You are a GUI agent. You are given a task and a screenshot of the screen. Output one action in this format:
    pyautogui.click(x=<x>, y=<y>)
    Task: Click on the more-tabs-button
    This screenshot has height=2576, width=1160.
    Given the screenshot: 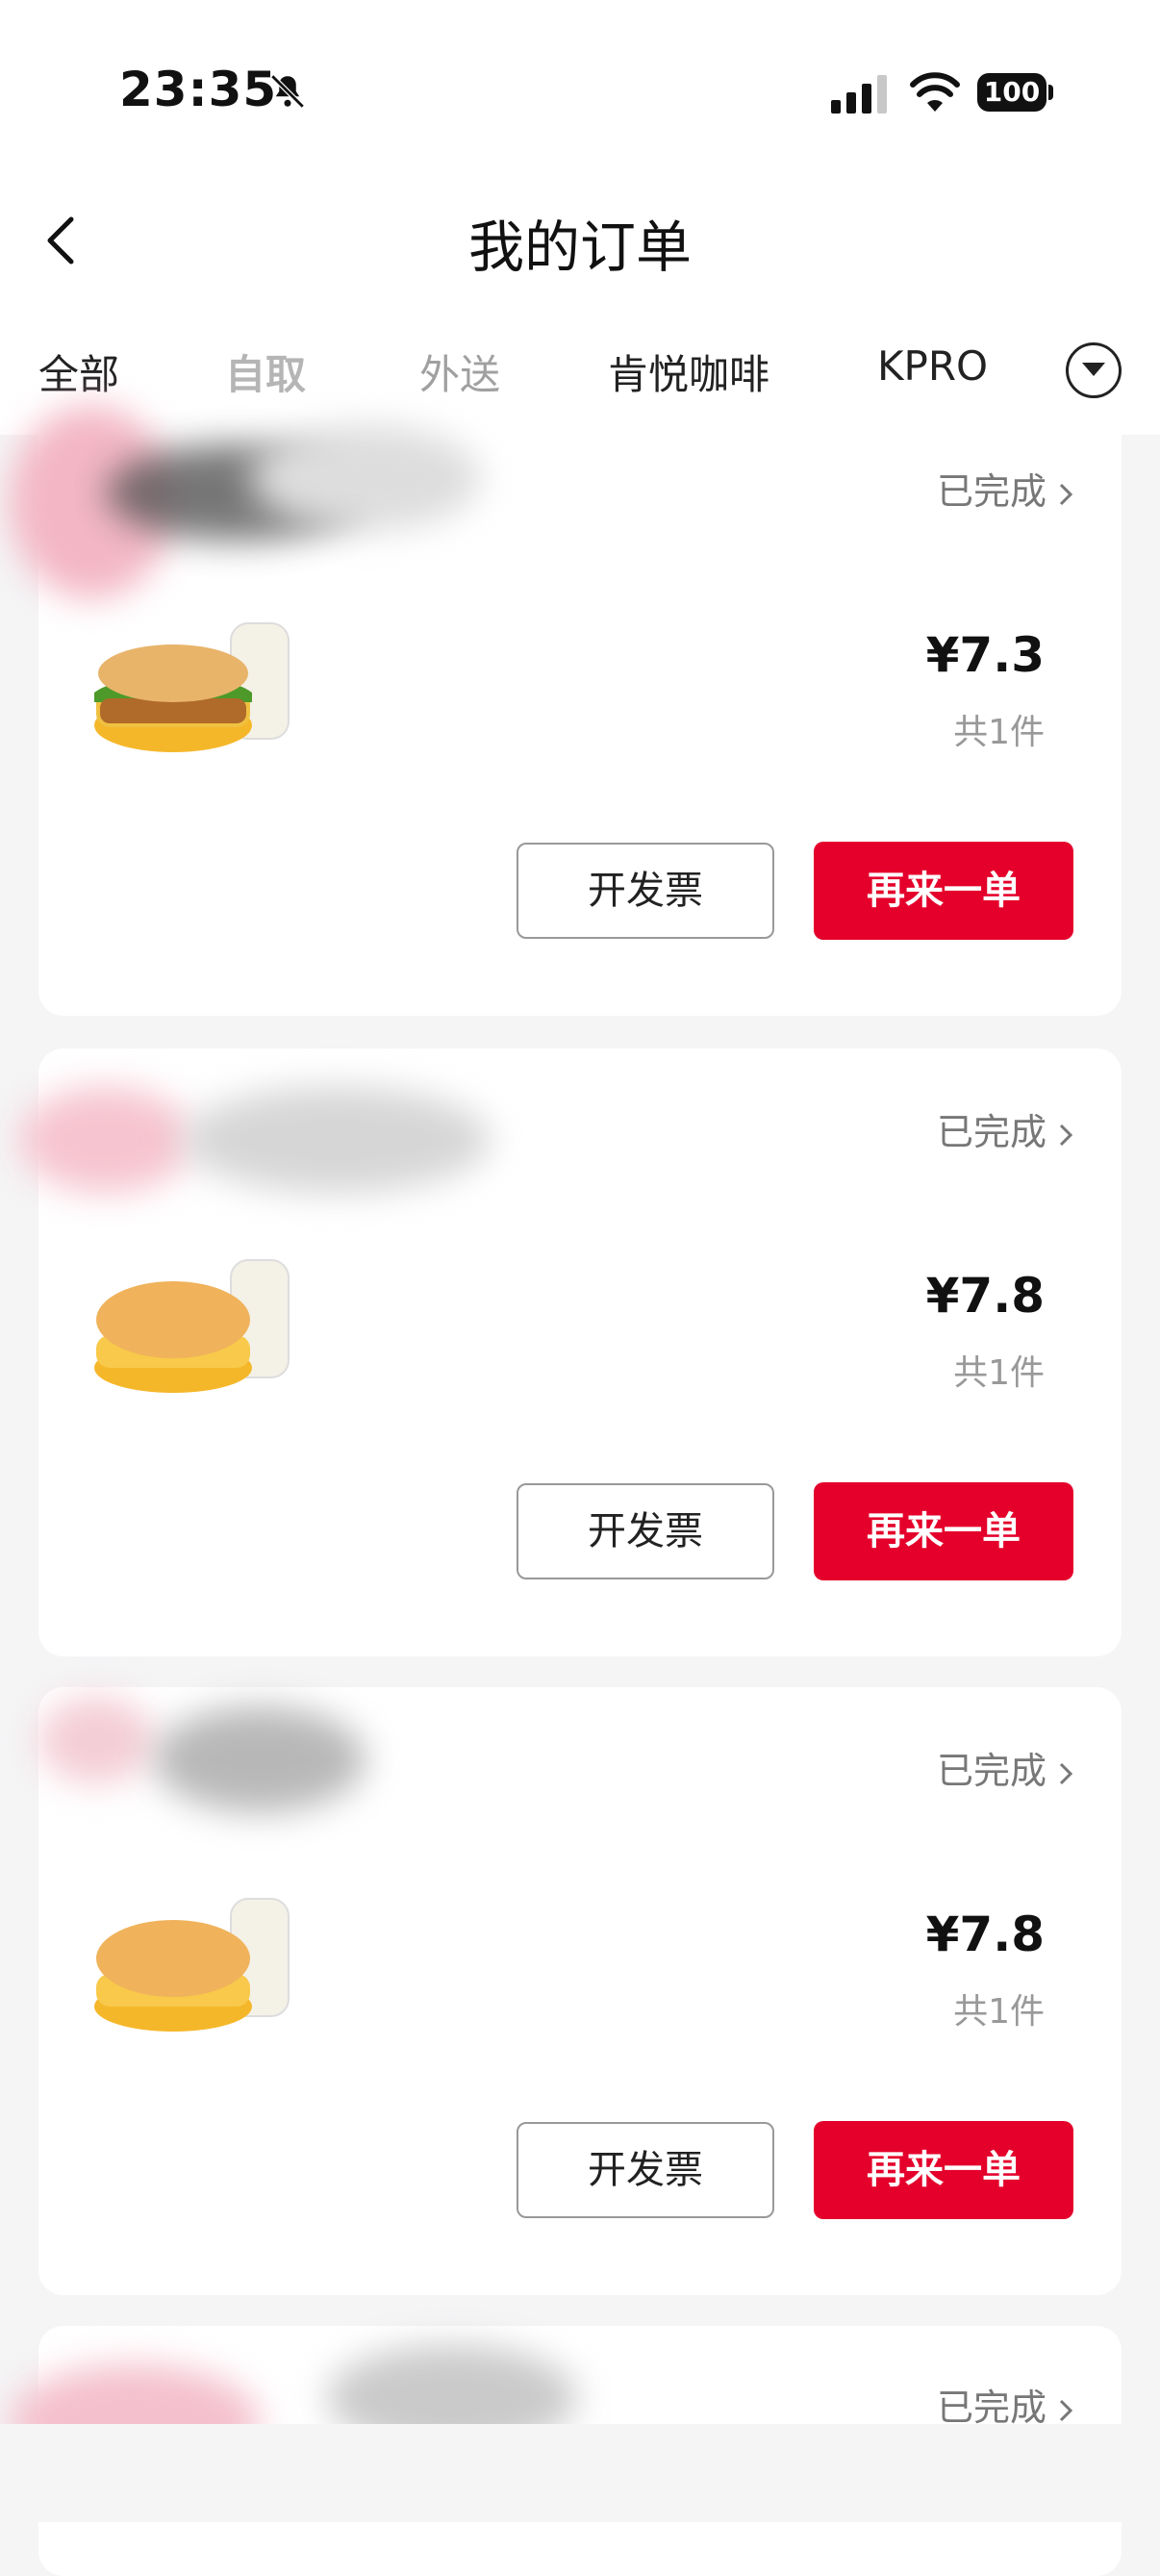 What is the action you would take?
    pyautogui.click(x=1094, y=370)
    